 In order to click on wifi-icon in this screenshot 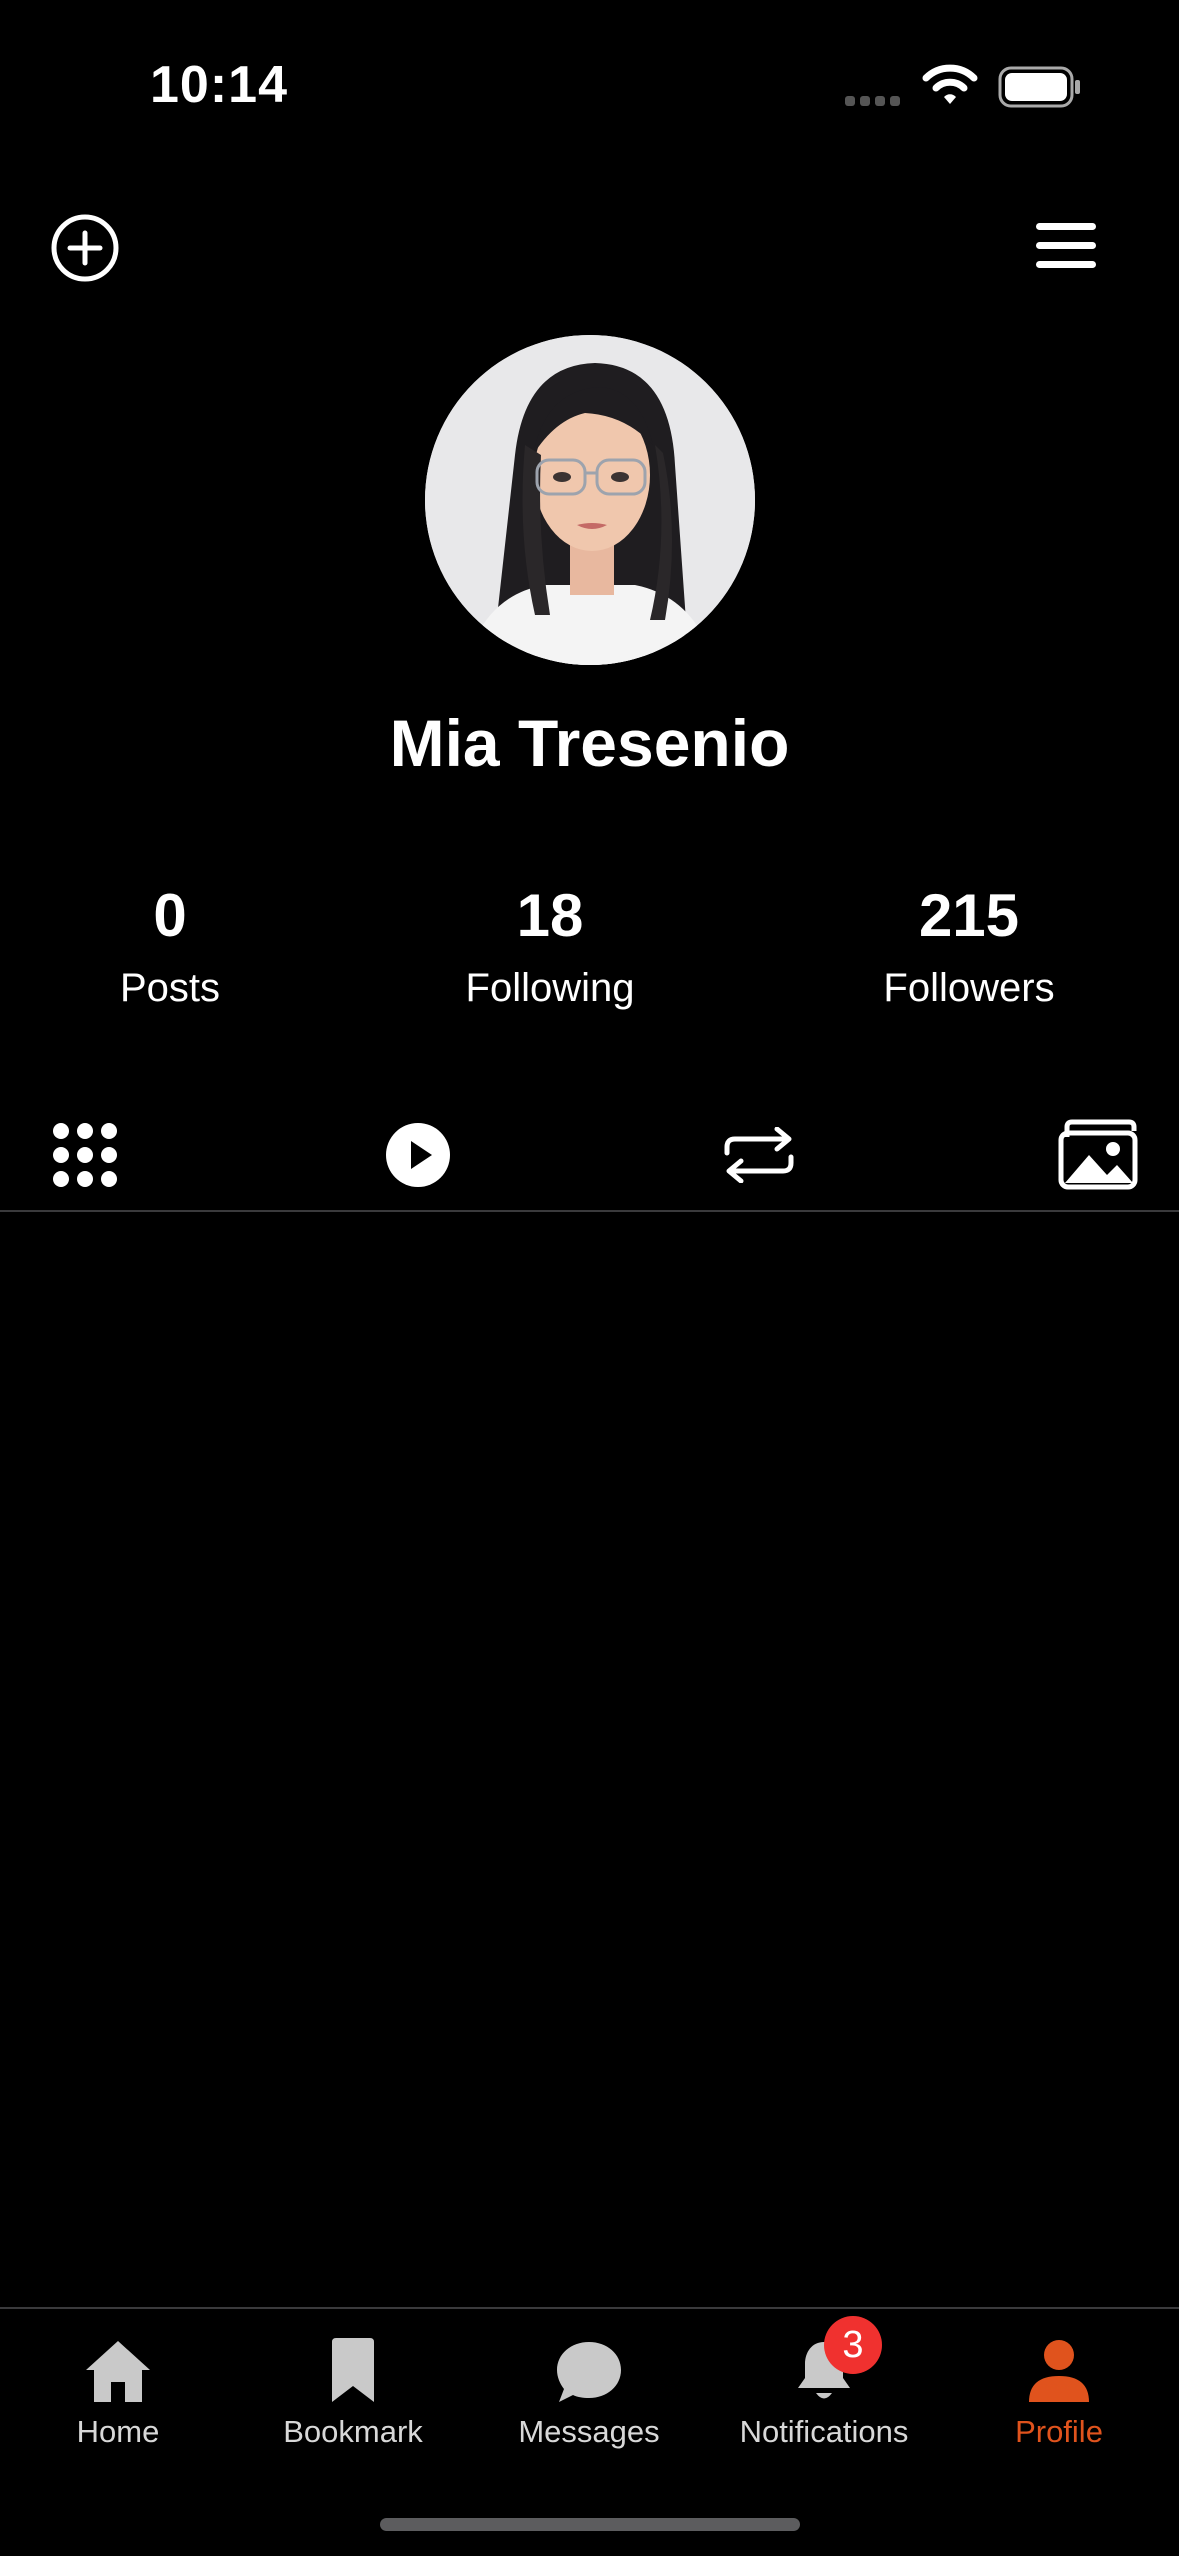, I will do `click(950, 86)`.